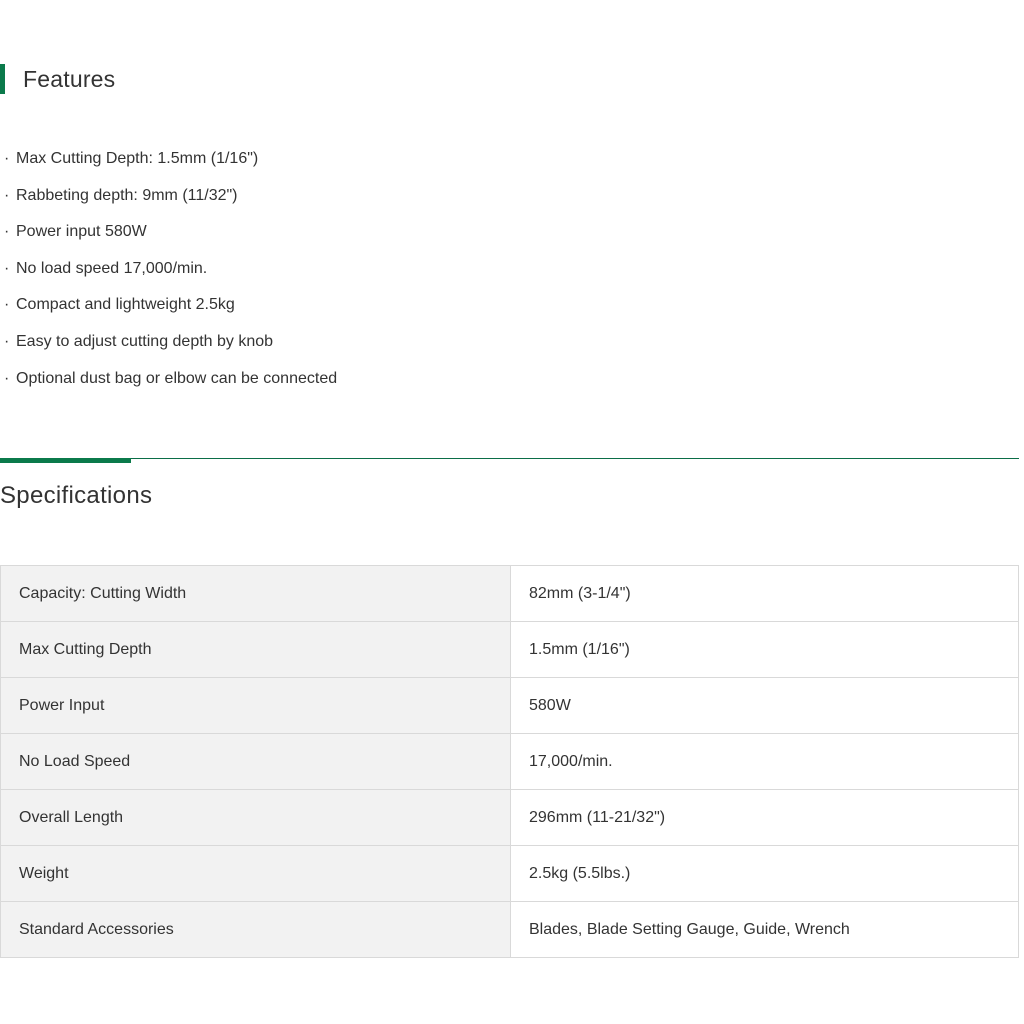  Describe the element at coordinates (255, 593) in the screenshot. I see `spec-label: Capacity: Cutting Width` at that location.